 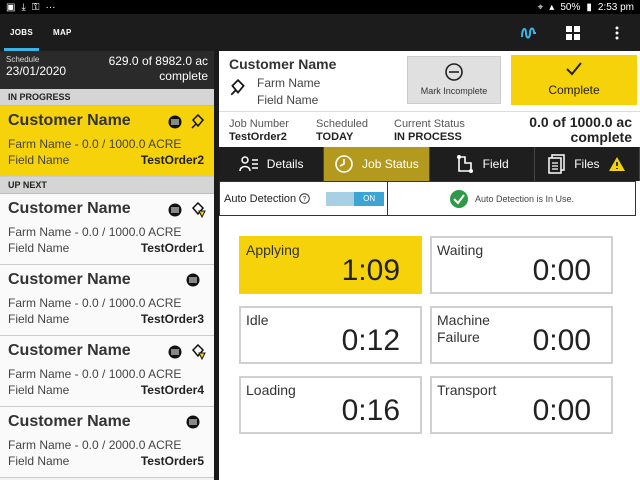 I want to click on system-status-bar: ▣ ⤓ ⚿ ··· ⌖ ▴ 50% ▮ 2:53 pm, so click(x=320, y=7).